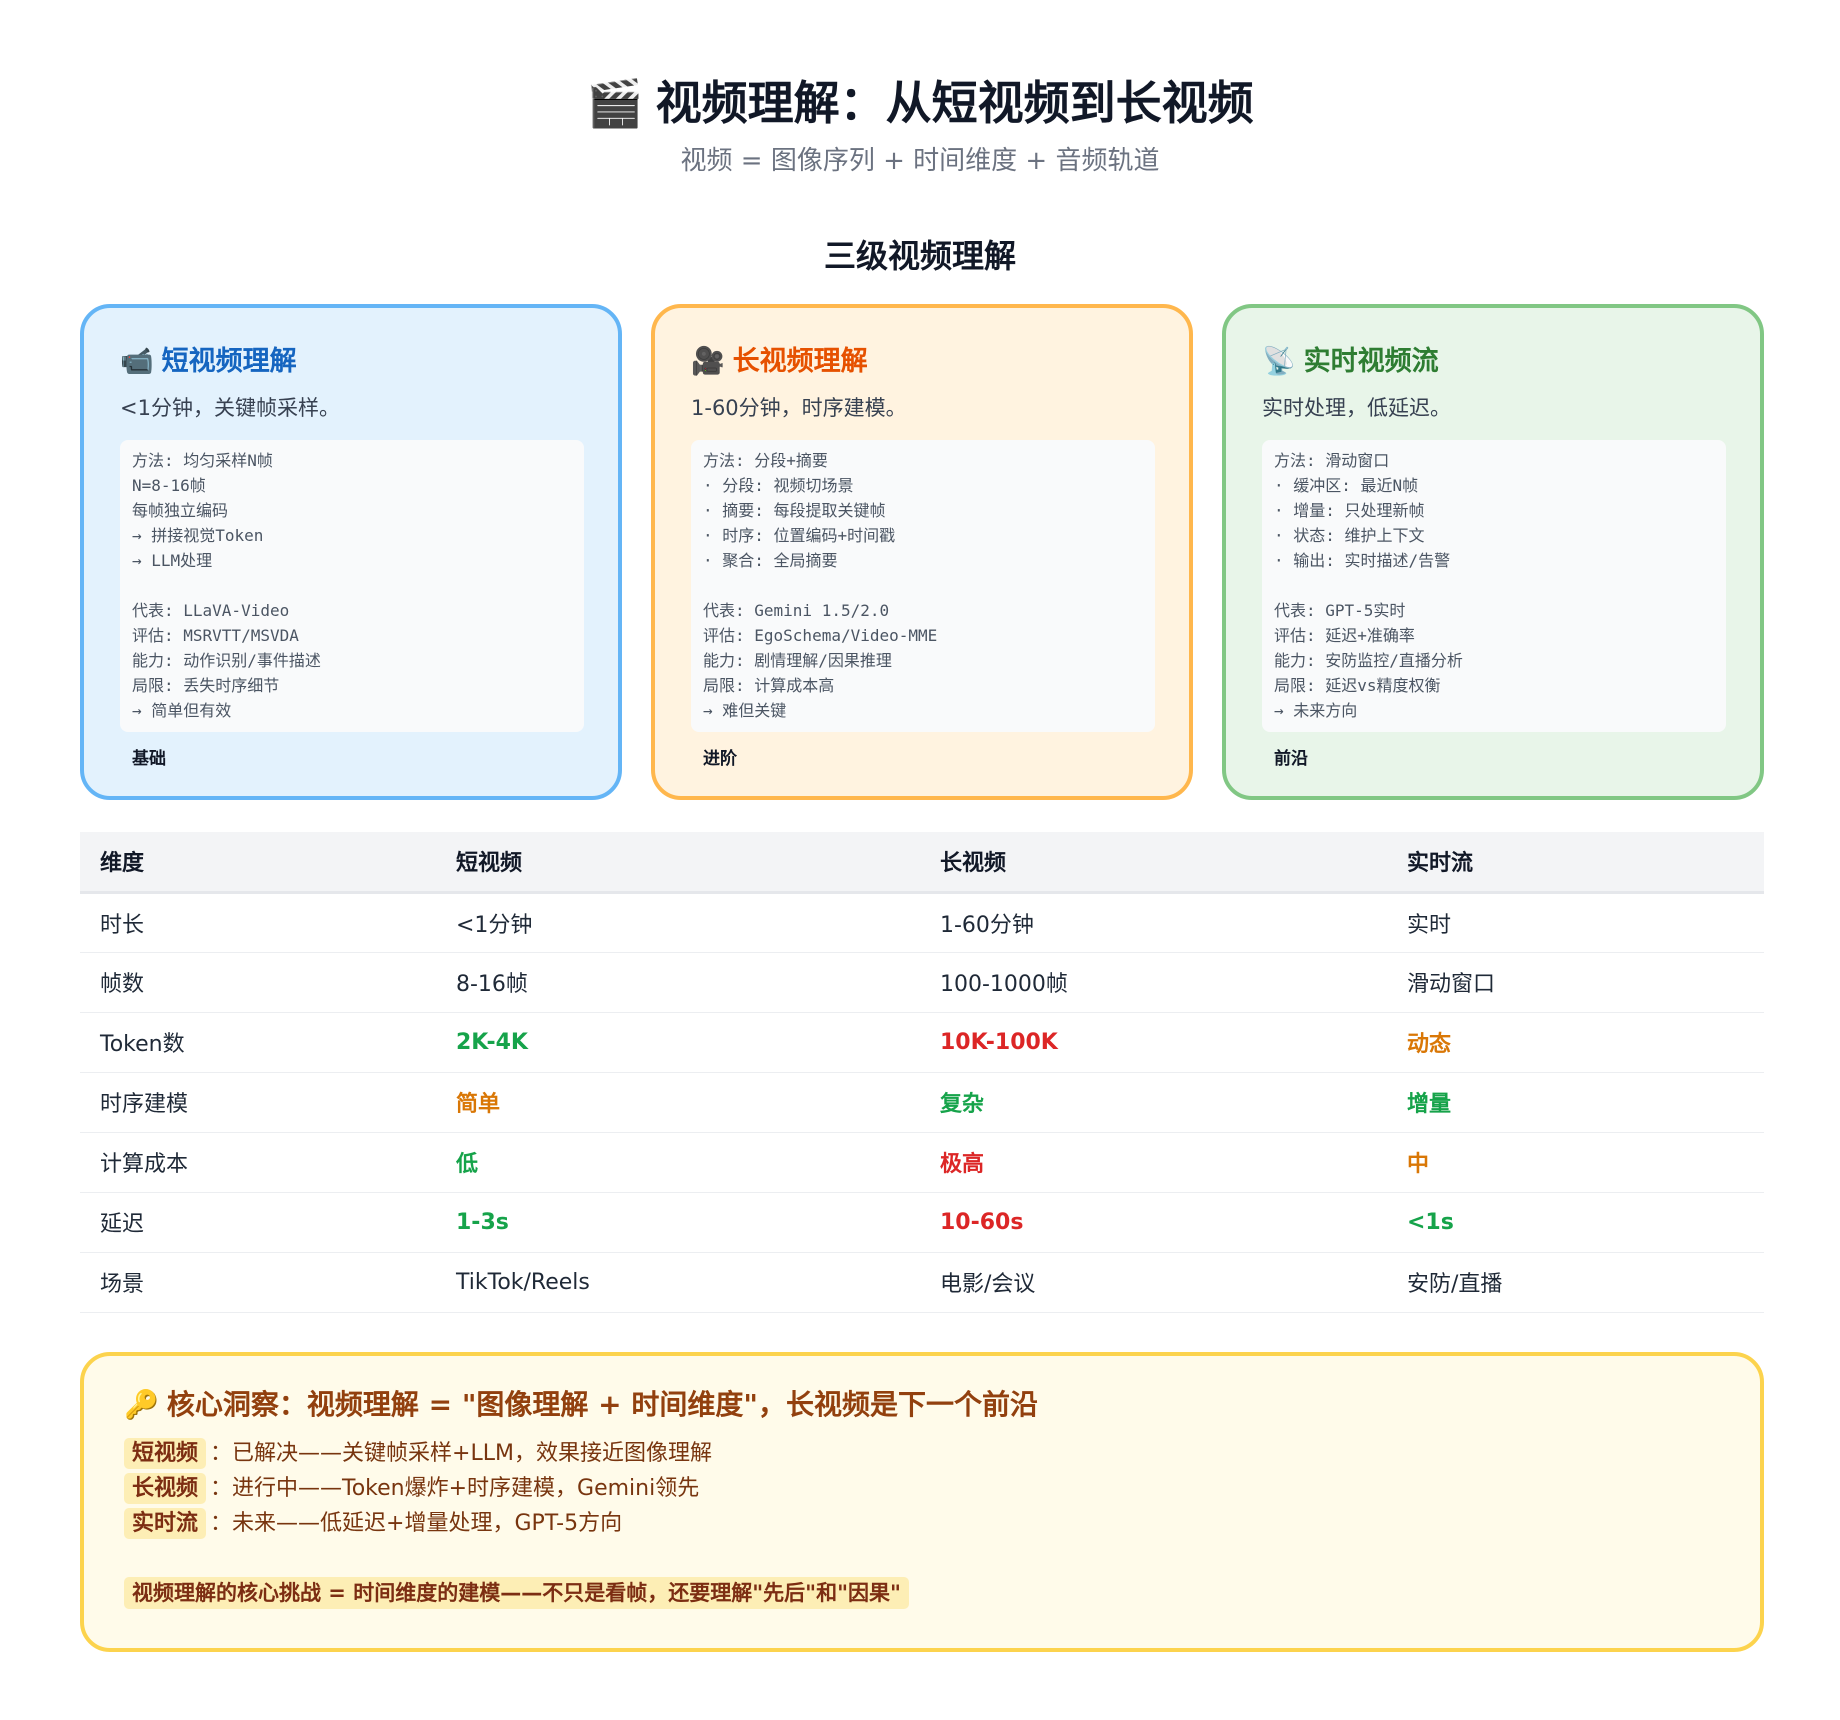 The height and width of the screenshot is (1720, 1840). What do you see at coordinates (1418, 1164) in the screenshot?
I see `table-cell: 中` at bounding box center [1418, 1164].